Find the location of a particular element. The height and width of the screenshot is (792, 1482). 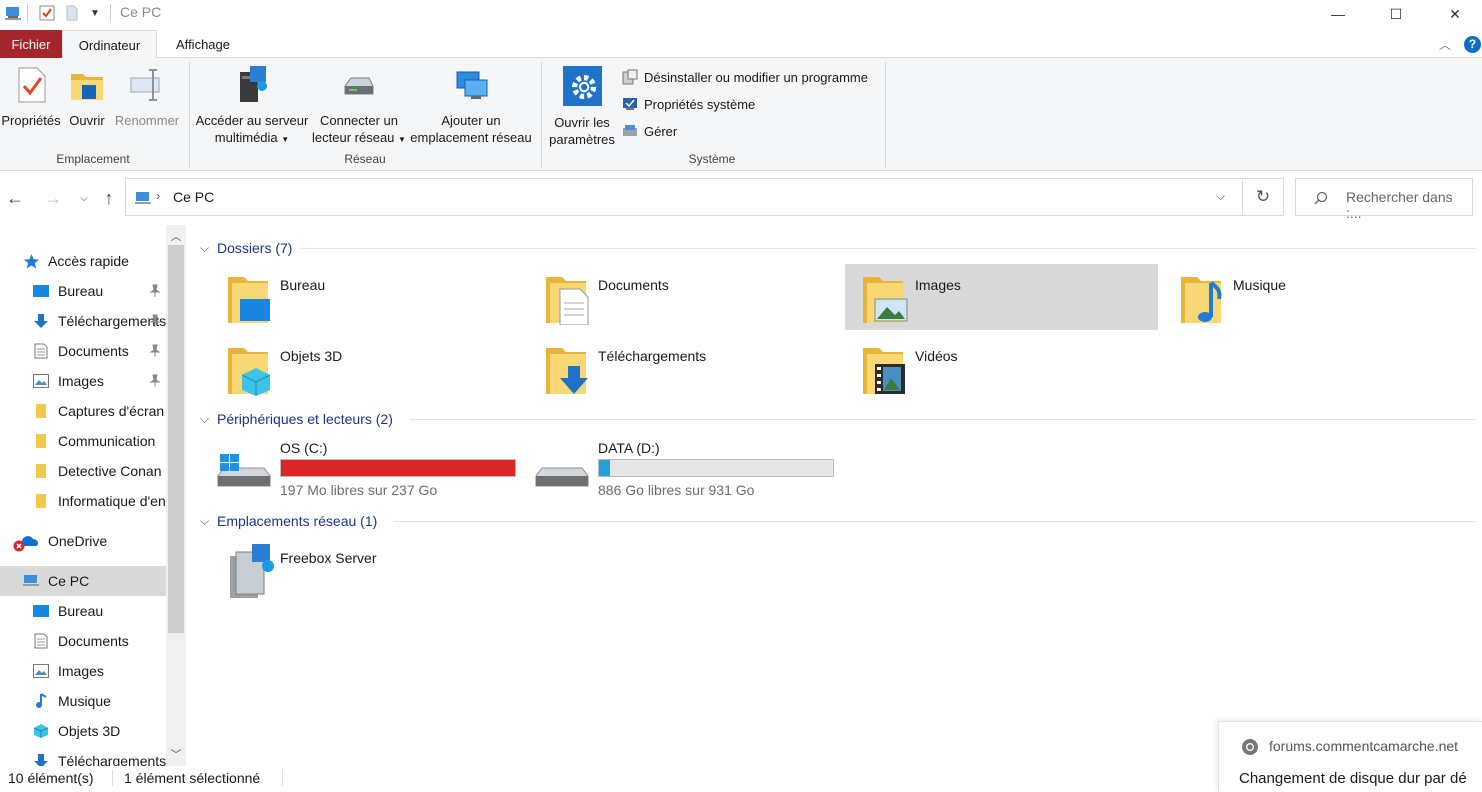

breadcrumb: Ce PC is located at coordinates (193, 197).